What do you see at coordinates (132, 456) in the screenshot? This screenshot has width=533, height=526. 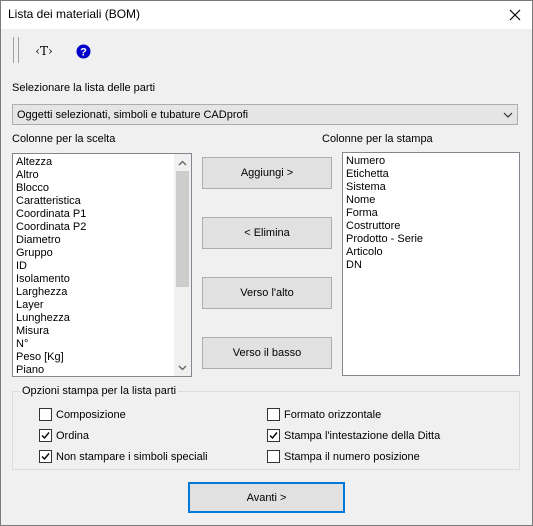 I see `checkbox-label: Non stampare i simboli speciali` at bounding box center [132, 456].